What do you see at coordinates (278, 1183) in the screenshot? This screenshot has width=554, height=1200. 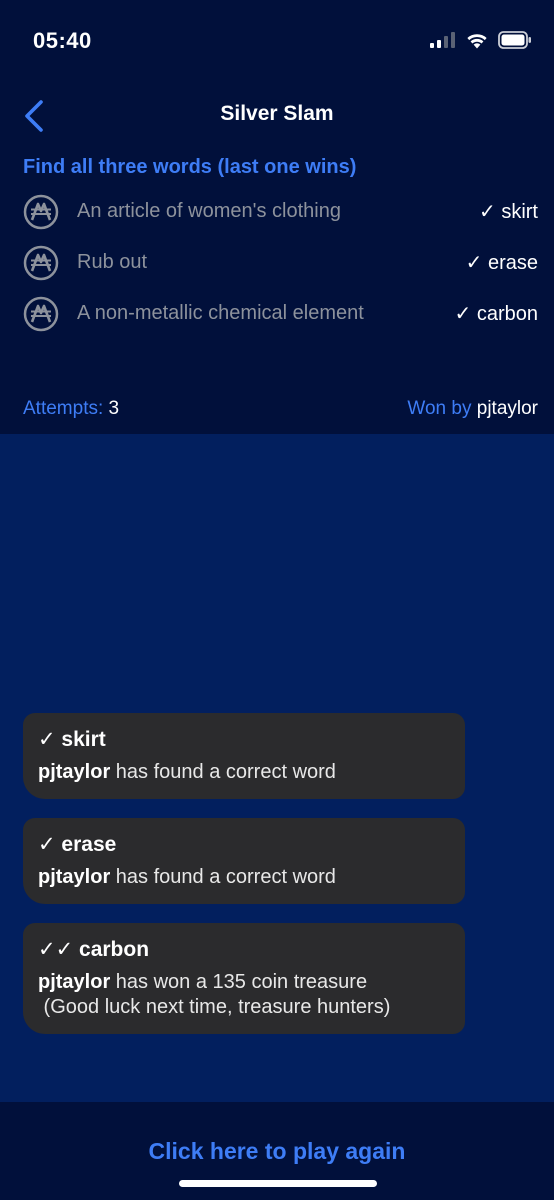 I see `home-indicator` at bounding box center [278, 1183].